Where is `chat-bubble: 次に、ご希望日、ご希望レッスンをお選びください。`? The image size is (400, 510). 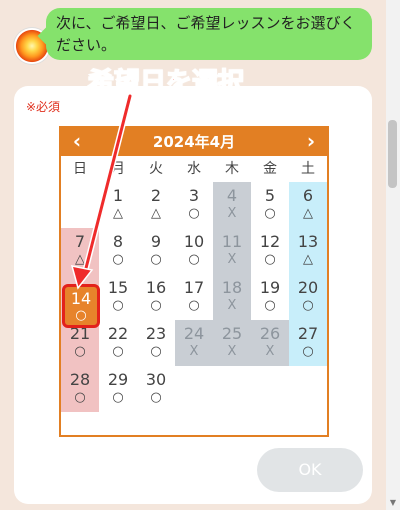
chat-bubble: 次に、ご希望日、ご希望レッスンをお選びください。 is located at coordinates (209, 34).